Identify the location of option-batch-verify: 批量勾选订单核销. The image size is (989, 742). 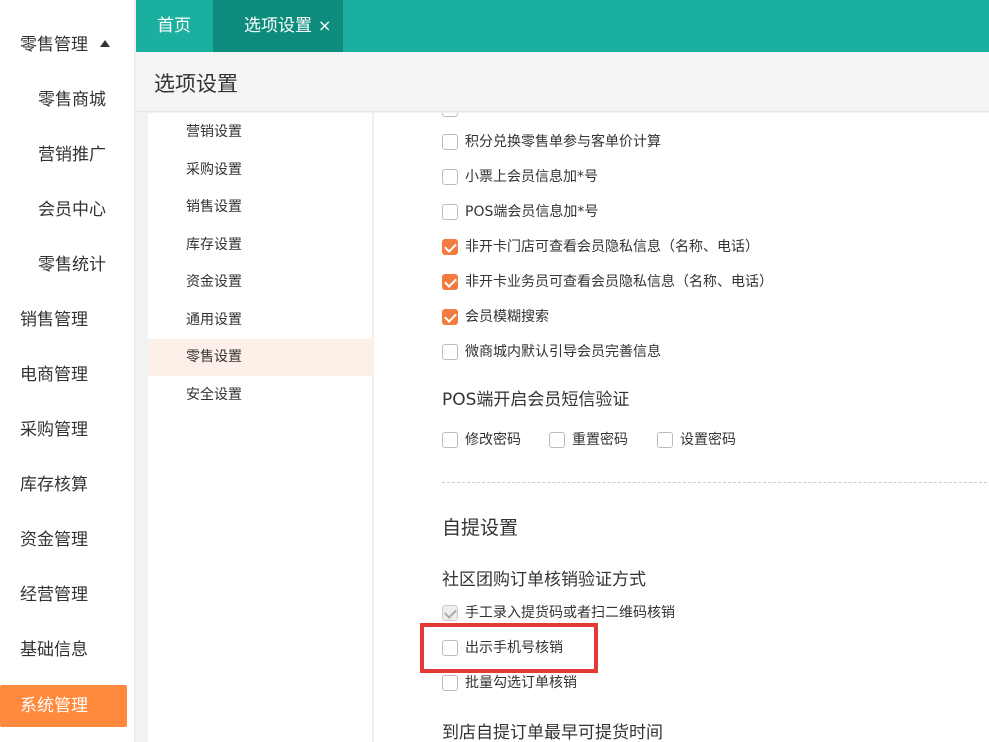
(509, 683).